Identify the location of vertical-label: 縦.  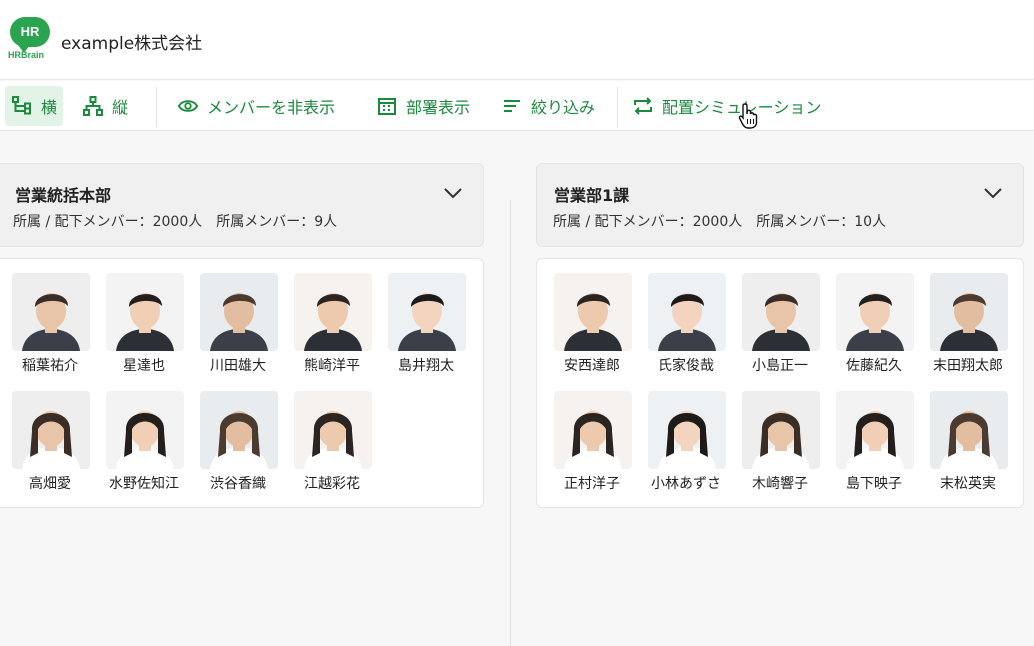
(120, 107).